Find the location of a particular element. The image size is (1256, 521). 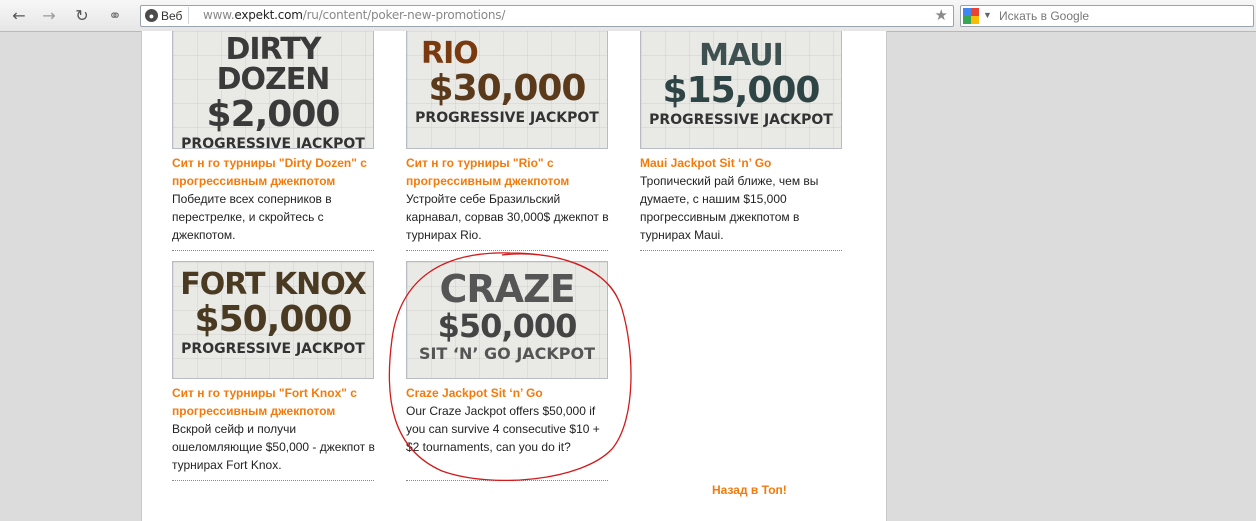

search-input: Искать в Google is located at coordinates (1044, 16).